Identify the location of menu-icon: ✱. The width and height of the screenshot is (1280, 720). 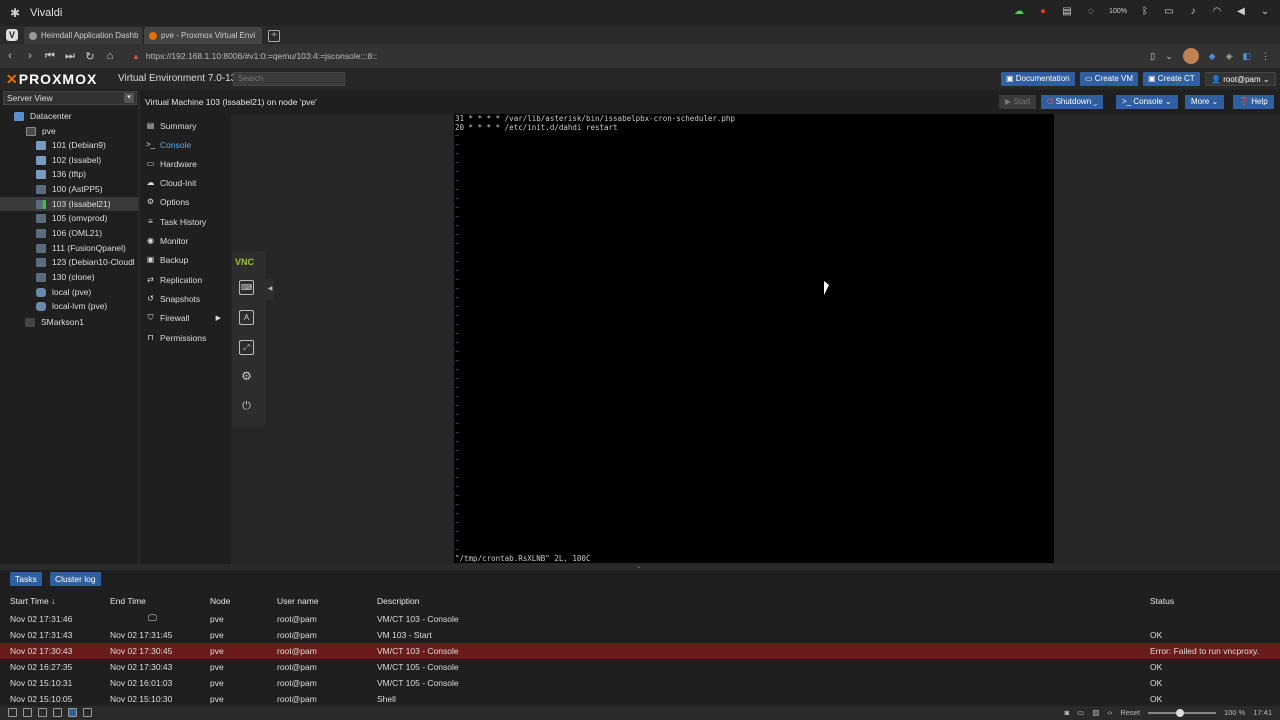
(15, 13).